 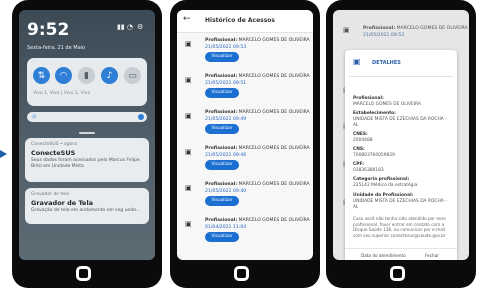 What do you see at coordinates (368, 167) in the screenshot?
I see `detail-cpf: CPF: 03836388183` at bounding box center [368, 167].